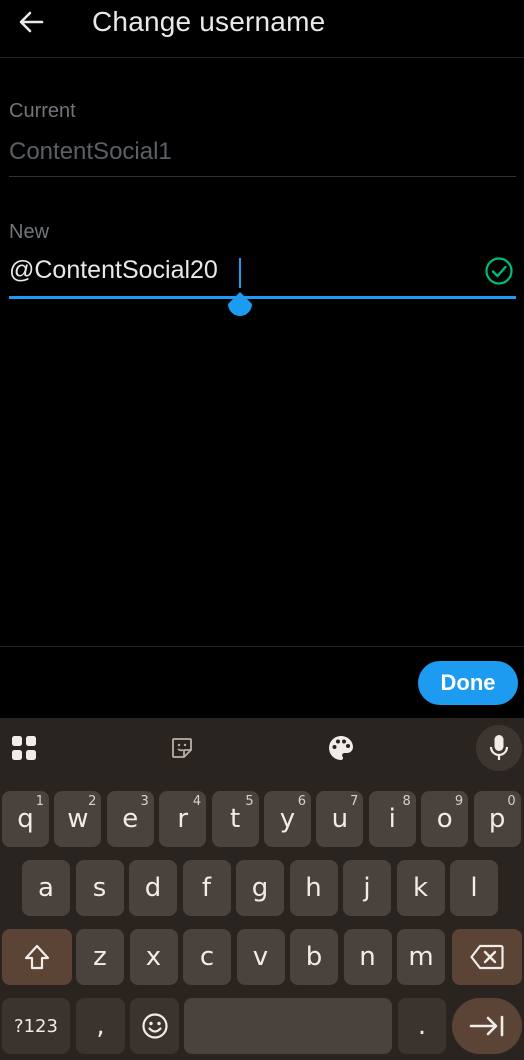 Image resolution: width=524 pixels, height=1060 pixels. I want to click on emoji-key, so click(154, 1026).